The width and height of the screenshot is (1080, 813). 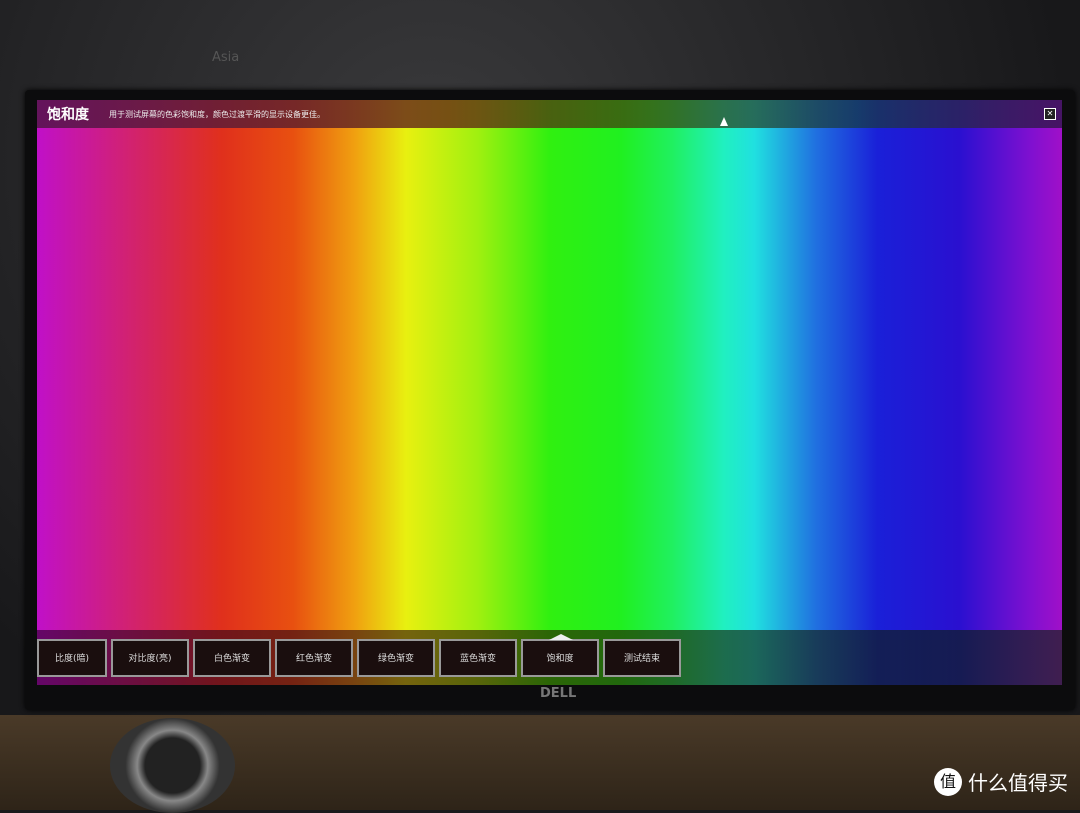 What do you see at coordinates (560, 655) in the screenshot?
I see `tab-saturation: 饱和度` at bounding box center [560, 655].